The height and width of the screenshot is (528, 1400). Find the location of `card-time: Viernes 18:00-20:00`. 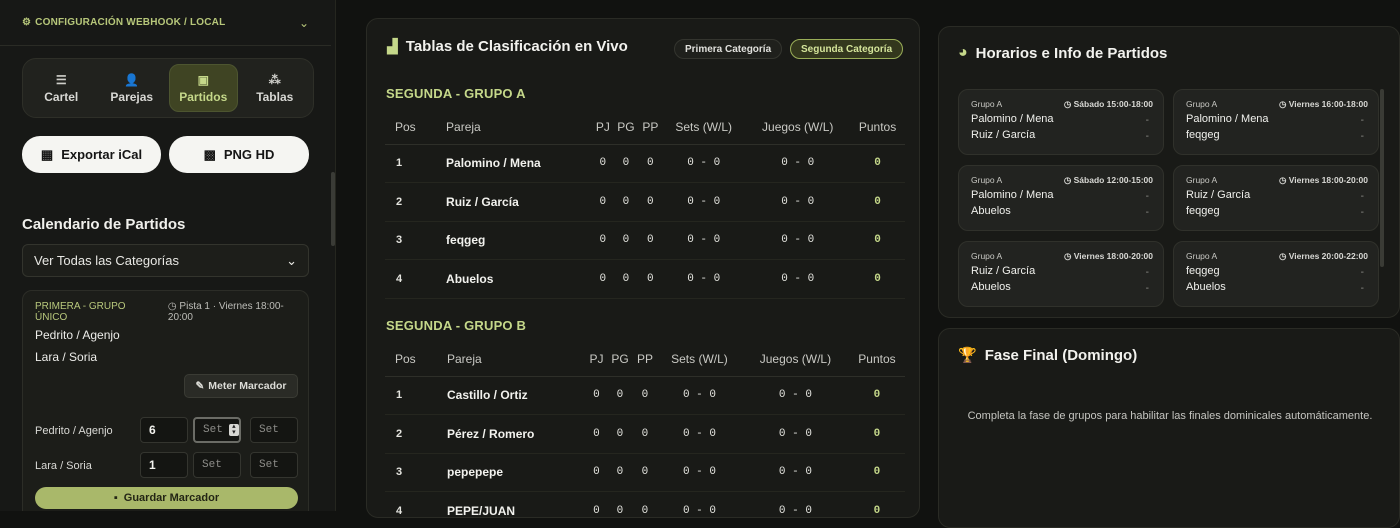

card-time: Viernes 18:00-20:00 is located at coordinates (1113, 256).